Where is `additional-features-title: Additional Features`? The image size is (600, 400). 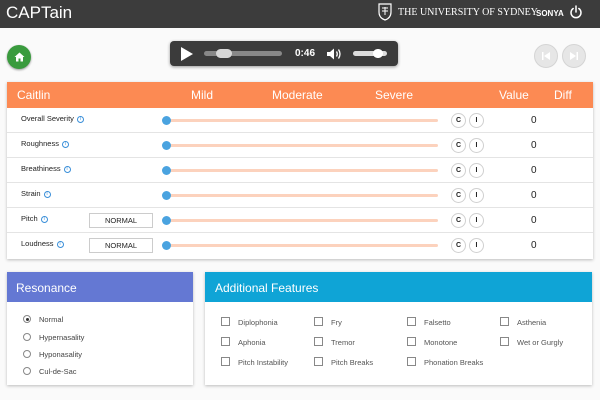 additional-features-title: Additional Features is located at coordinates (398, 287).